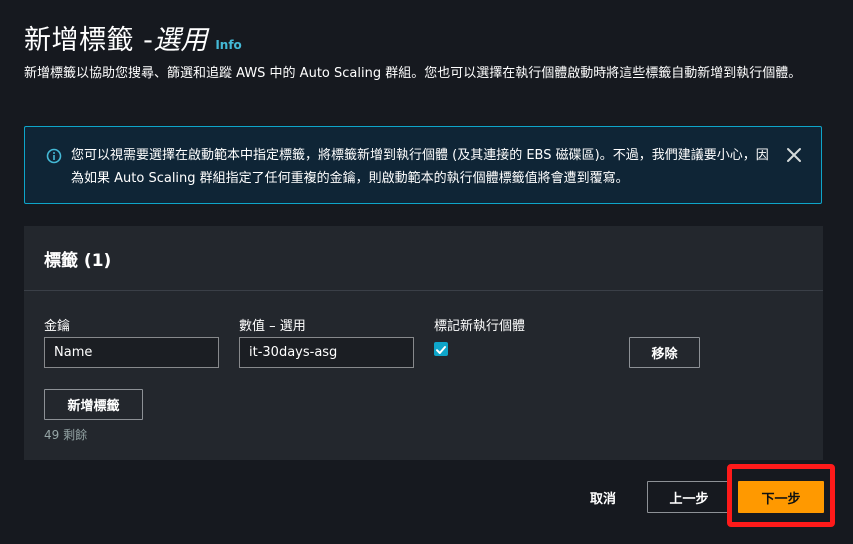 The image size is (853, 544). I want to click on cancel-button: 取消, so click(603, 497).